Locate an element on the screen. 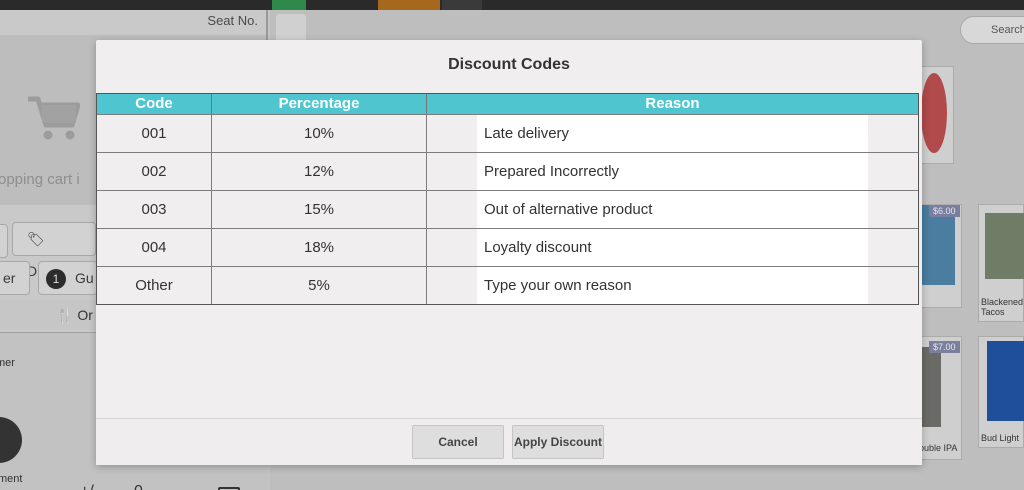 The width and height of the screenshot is (1024, 490). fork-knife-icon: 🍴 is located at coordinates (65, 315).